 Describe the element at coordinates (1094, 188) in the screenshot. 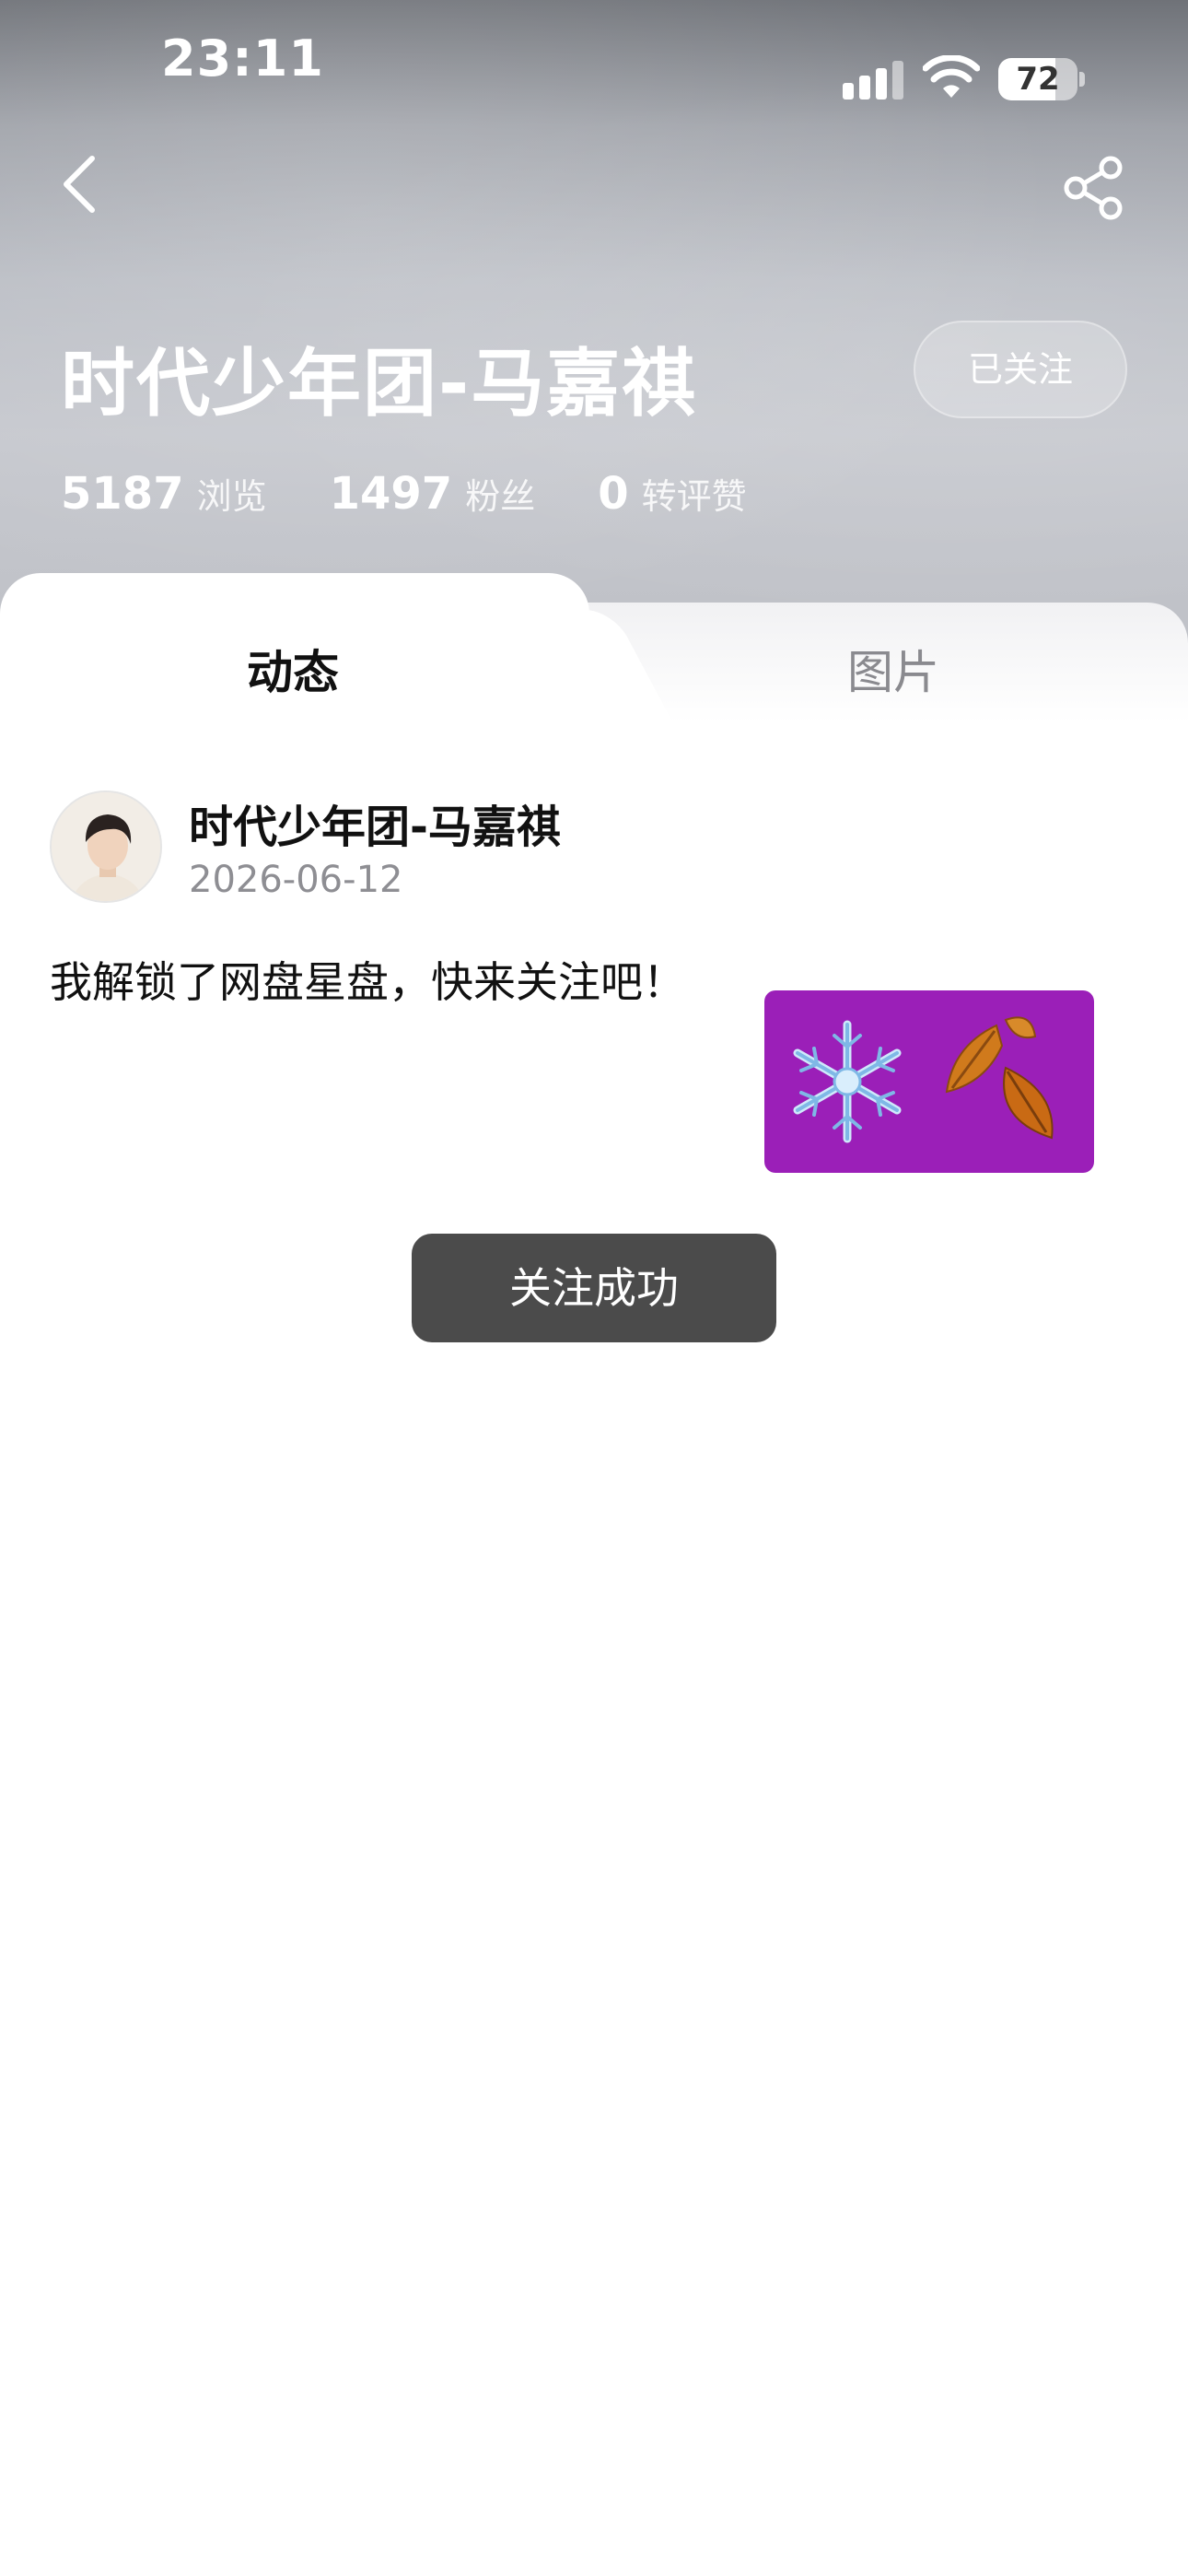

I see `share-icon` at that location.